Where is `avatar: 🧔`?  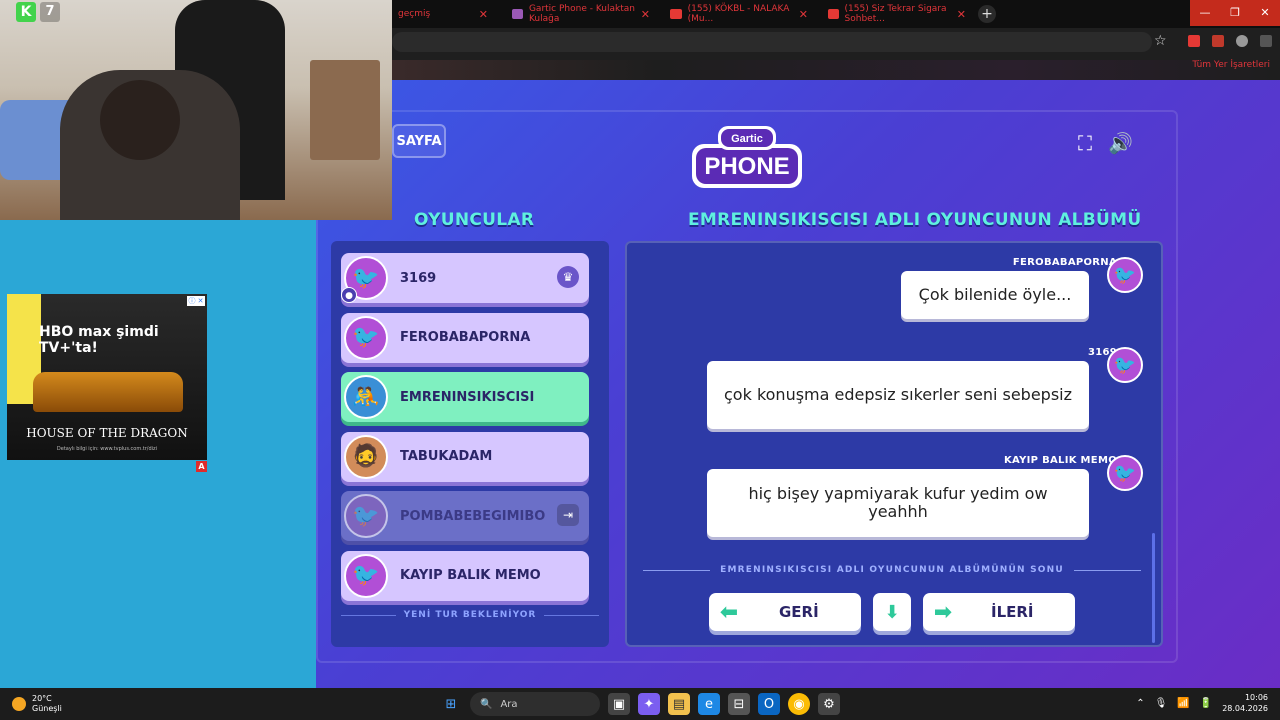 avatar: 🧔 is located at coordinates (366, 456).